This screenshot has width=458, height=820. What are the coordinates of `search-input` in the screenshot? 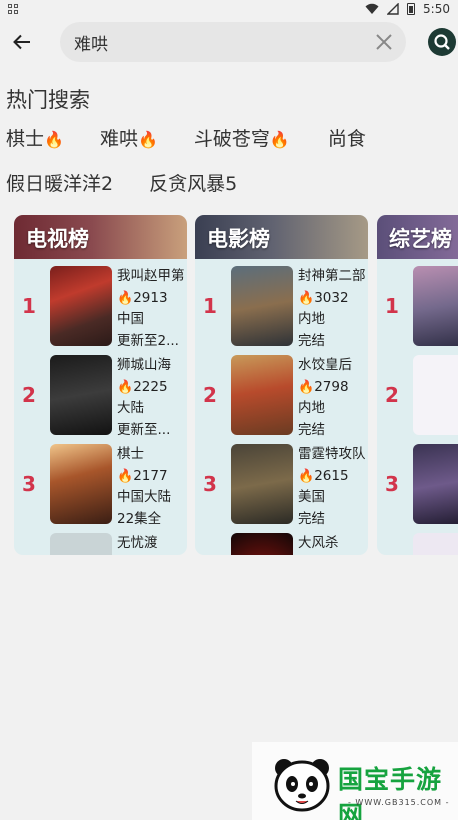 It's located at (219, 42).